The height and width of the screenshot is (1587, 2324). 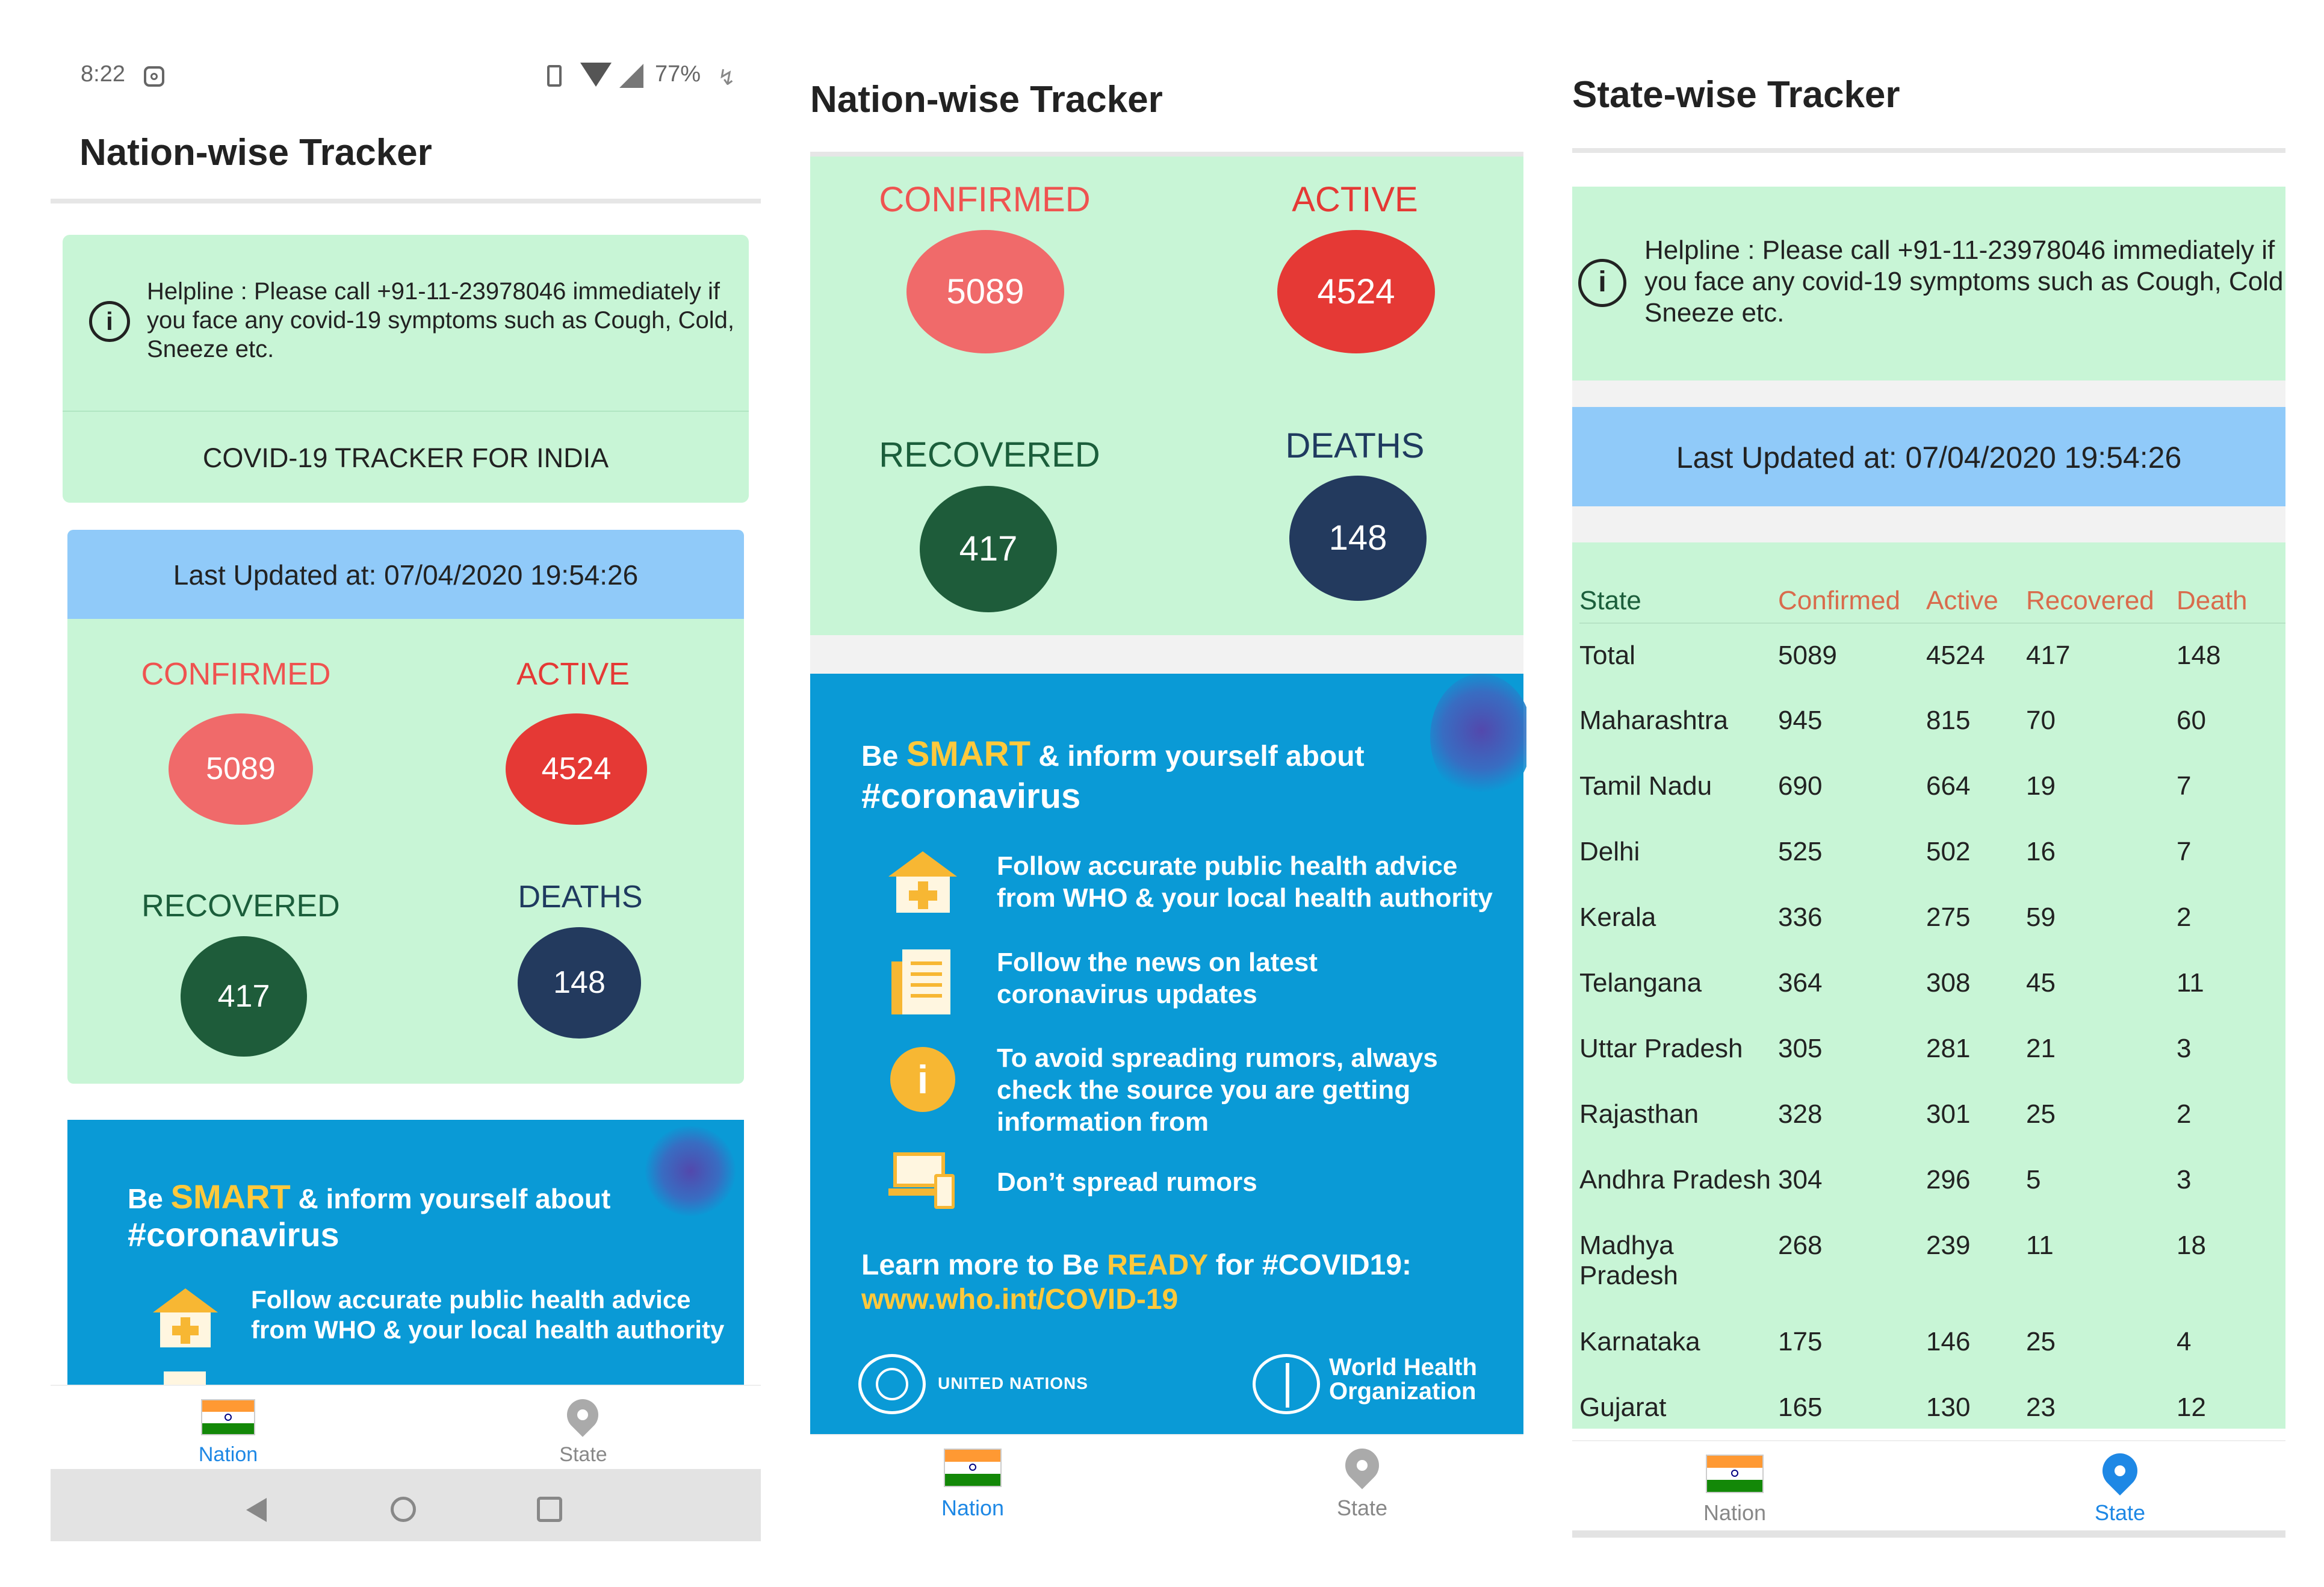 What do you see at coordinates (1948, 1179) in the screenshot?
I see `cell-active: 296` at bounding box center [1948, 1179].